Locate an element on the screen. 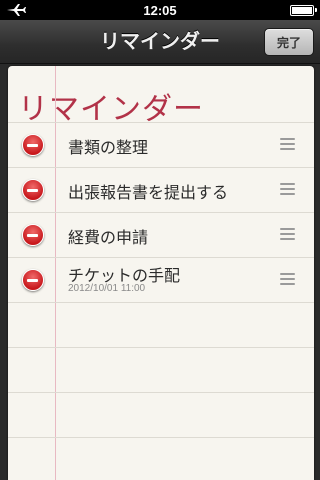 The height and width of the screenshot is (480, 320). battery-icon is located at coordinates (303, 10).